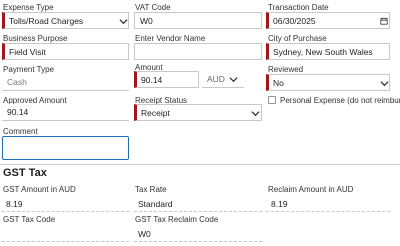 The width and height of the screenshot is (400, 246). I want to click on gst-amount-value: 8.19, so click(14, 204).